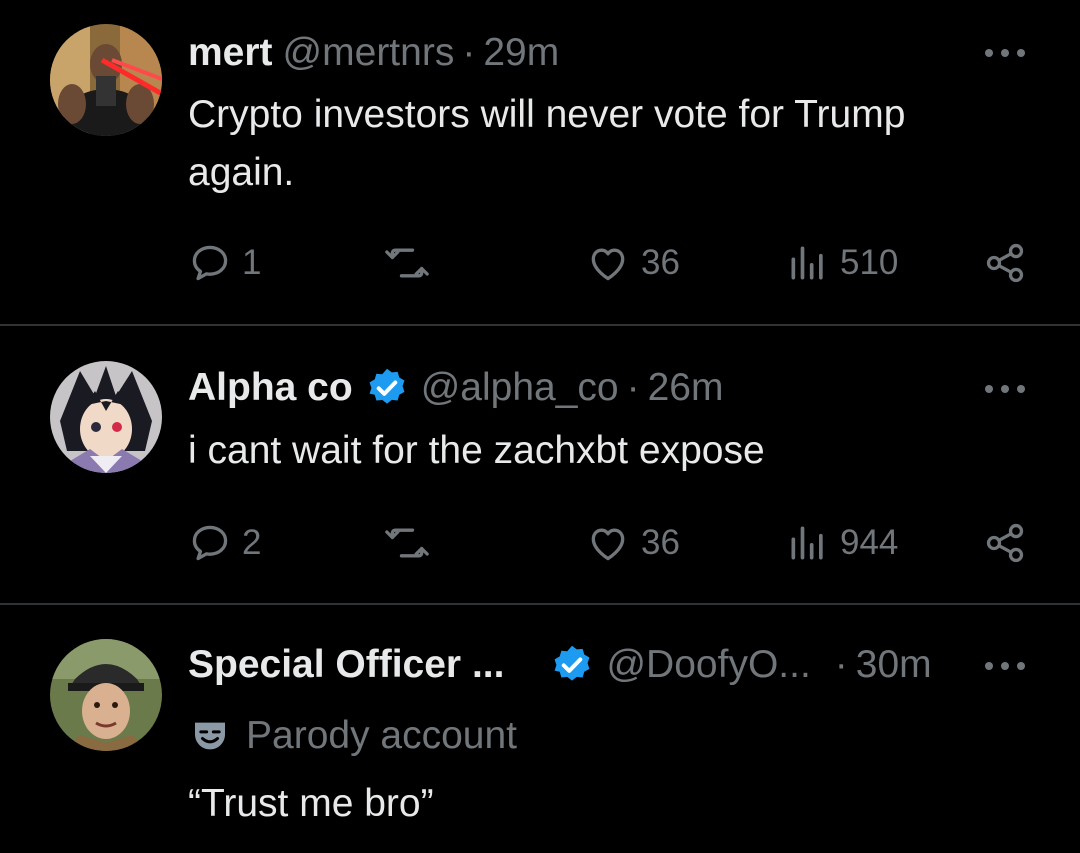 The height and width of the screenshot is (853, 1080). Describe the element at coordinates (230, 53) in the screenshot. I see `display-name: mert` at that location.